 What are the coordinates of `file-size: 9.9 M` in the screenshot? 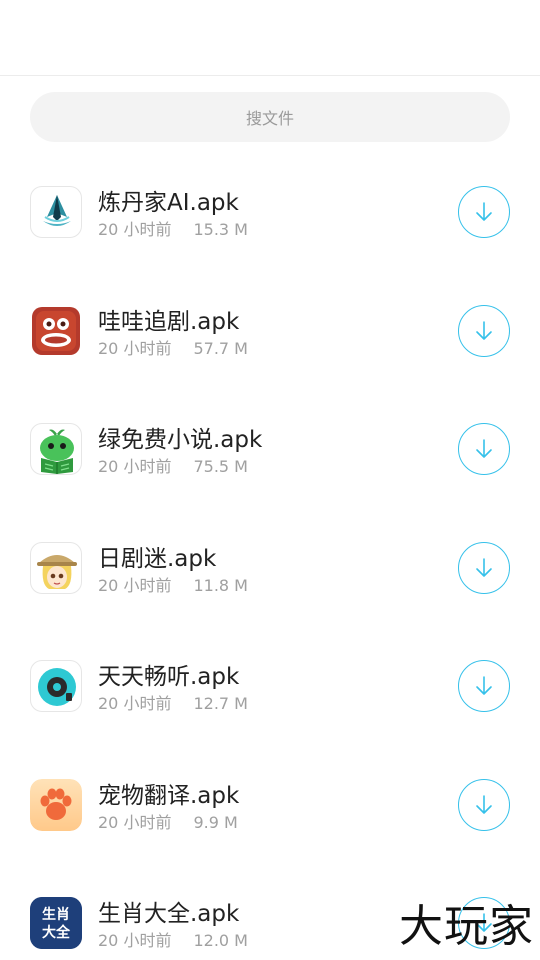 It's located at (215, 822).